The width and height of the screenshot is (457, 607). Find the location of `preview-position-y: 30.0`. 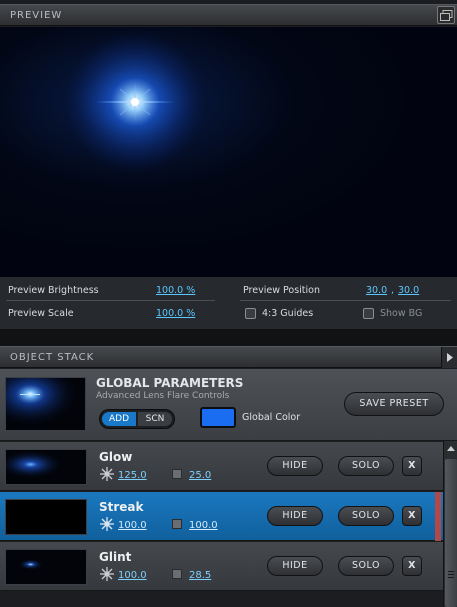

preview-position-y: 30.0 is located at coordinates (408, 290).